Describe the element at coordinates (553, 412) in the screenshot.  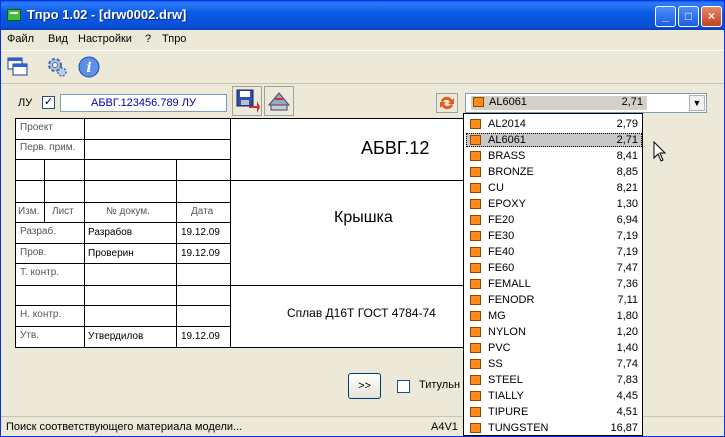
I see `material-option: TIPURE 4,51` at that location.